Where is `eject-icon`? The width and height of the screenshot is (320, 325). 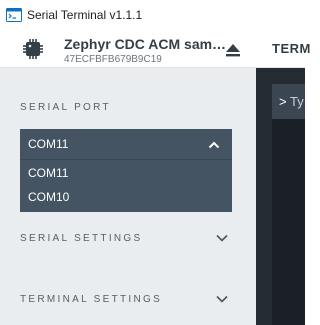 eject-icon is located at coordinates (233, 50).